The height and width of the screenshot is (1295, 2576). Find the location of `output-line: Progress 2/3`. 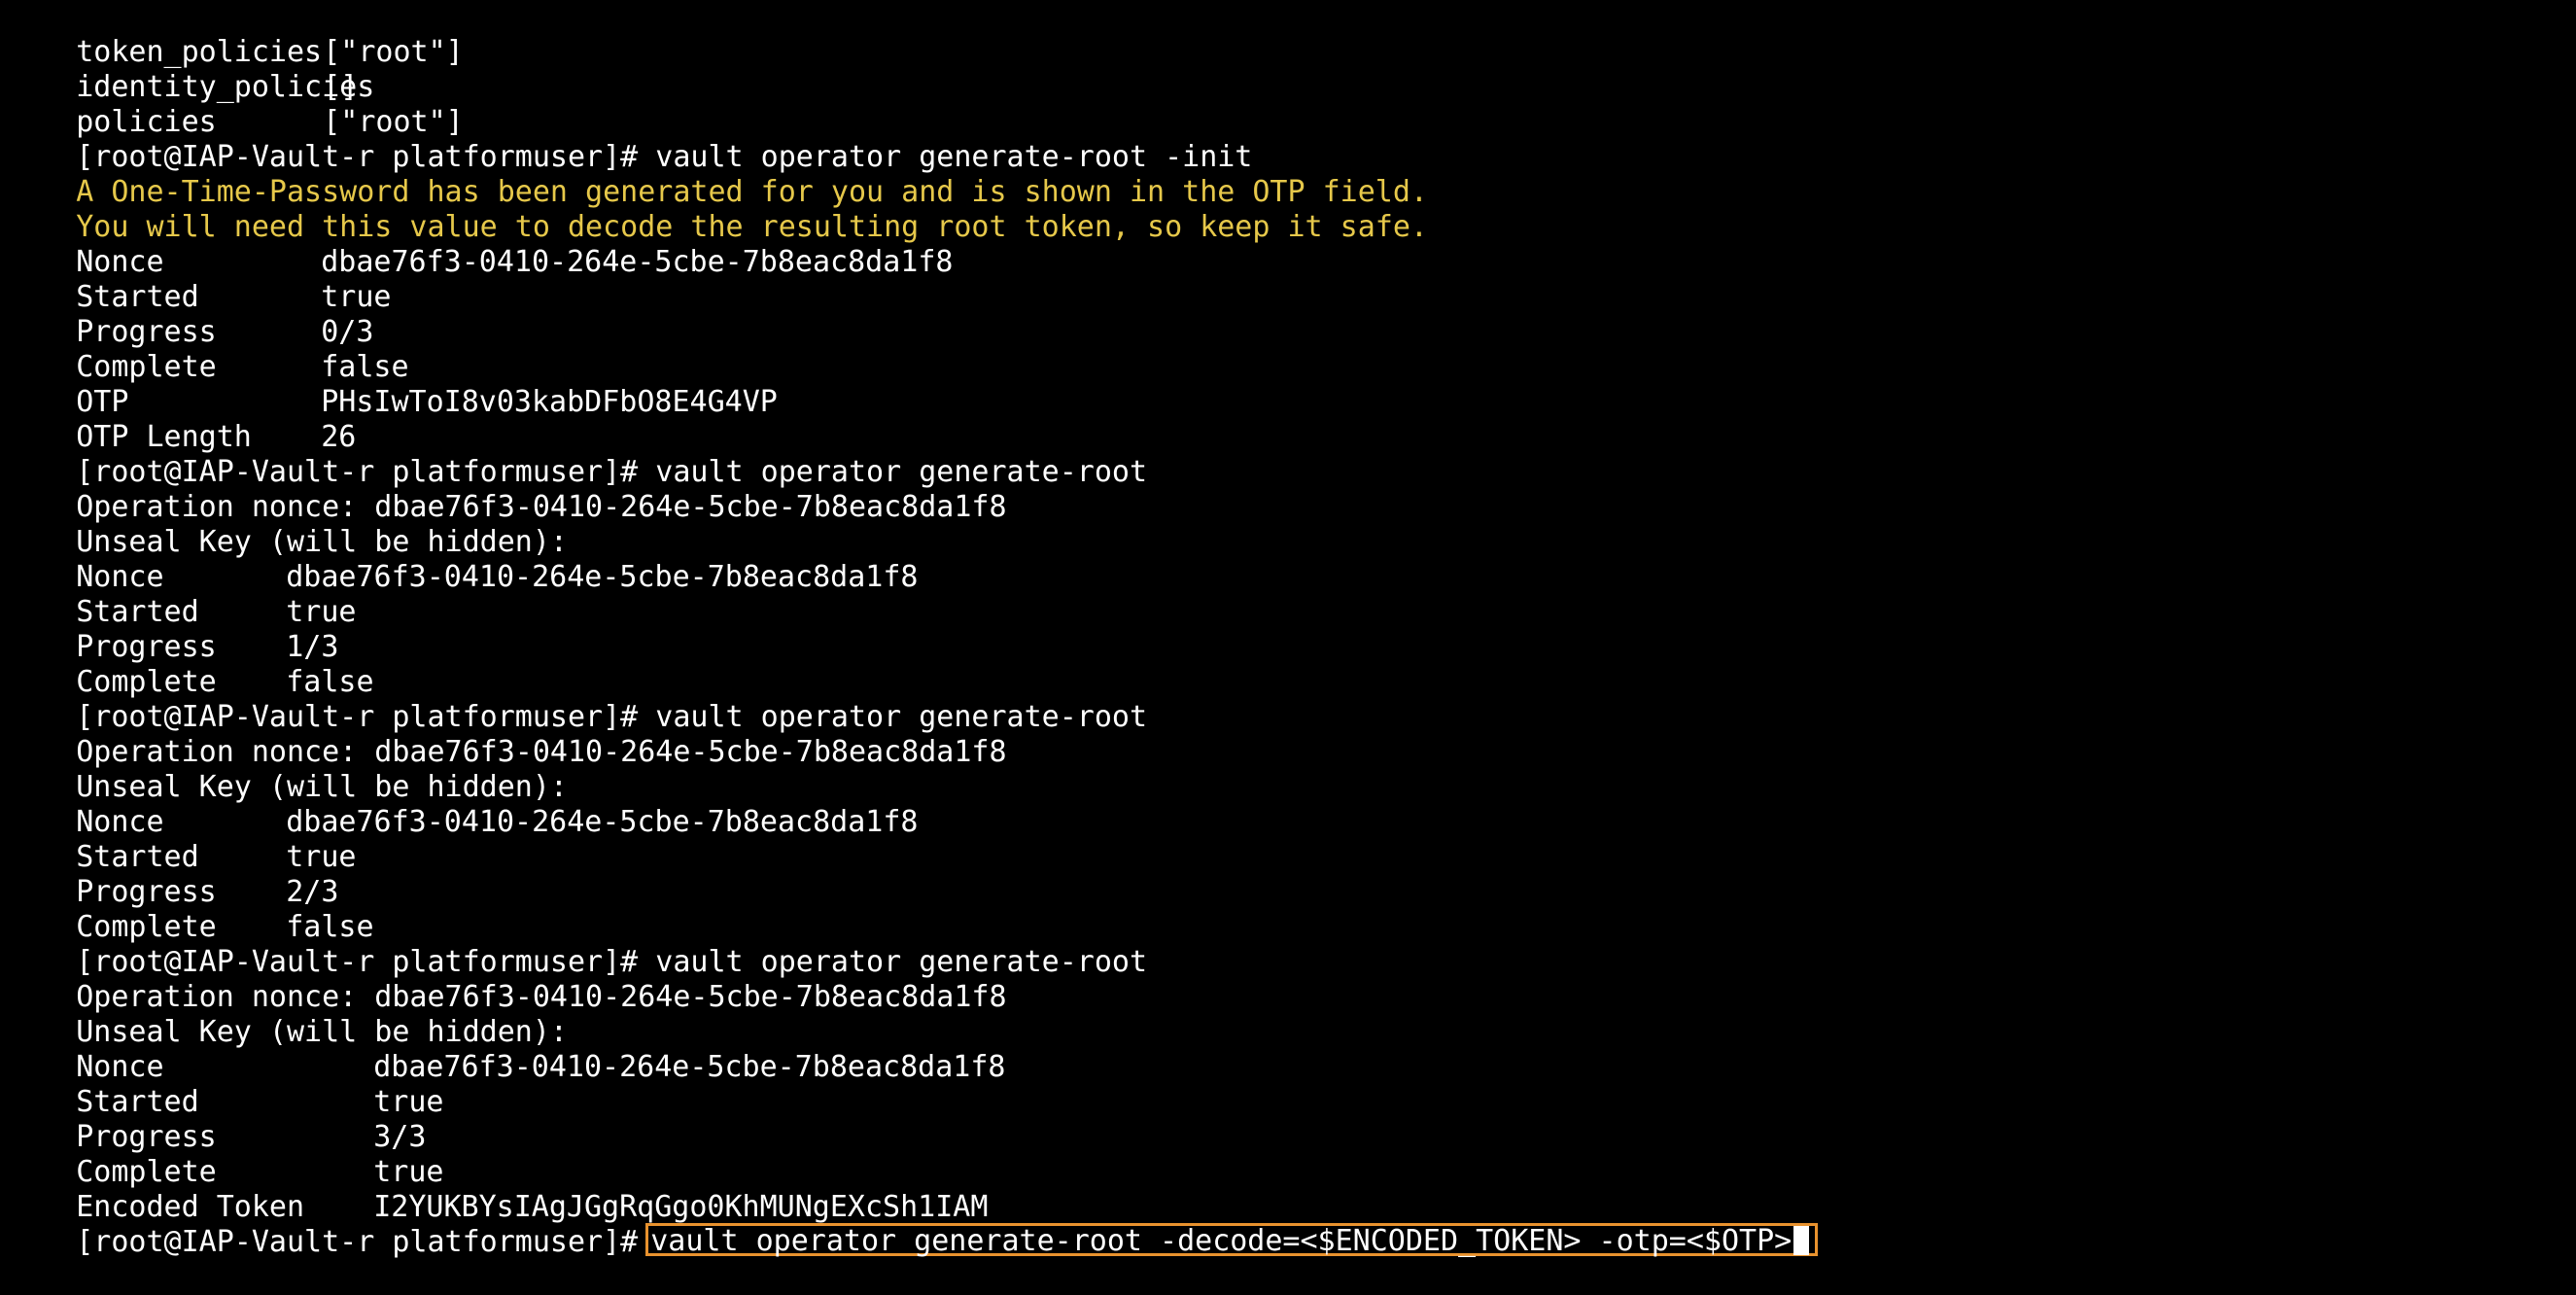

output-line: Progress 2/3 is located at coordinates (1289, 874).